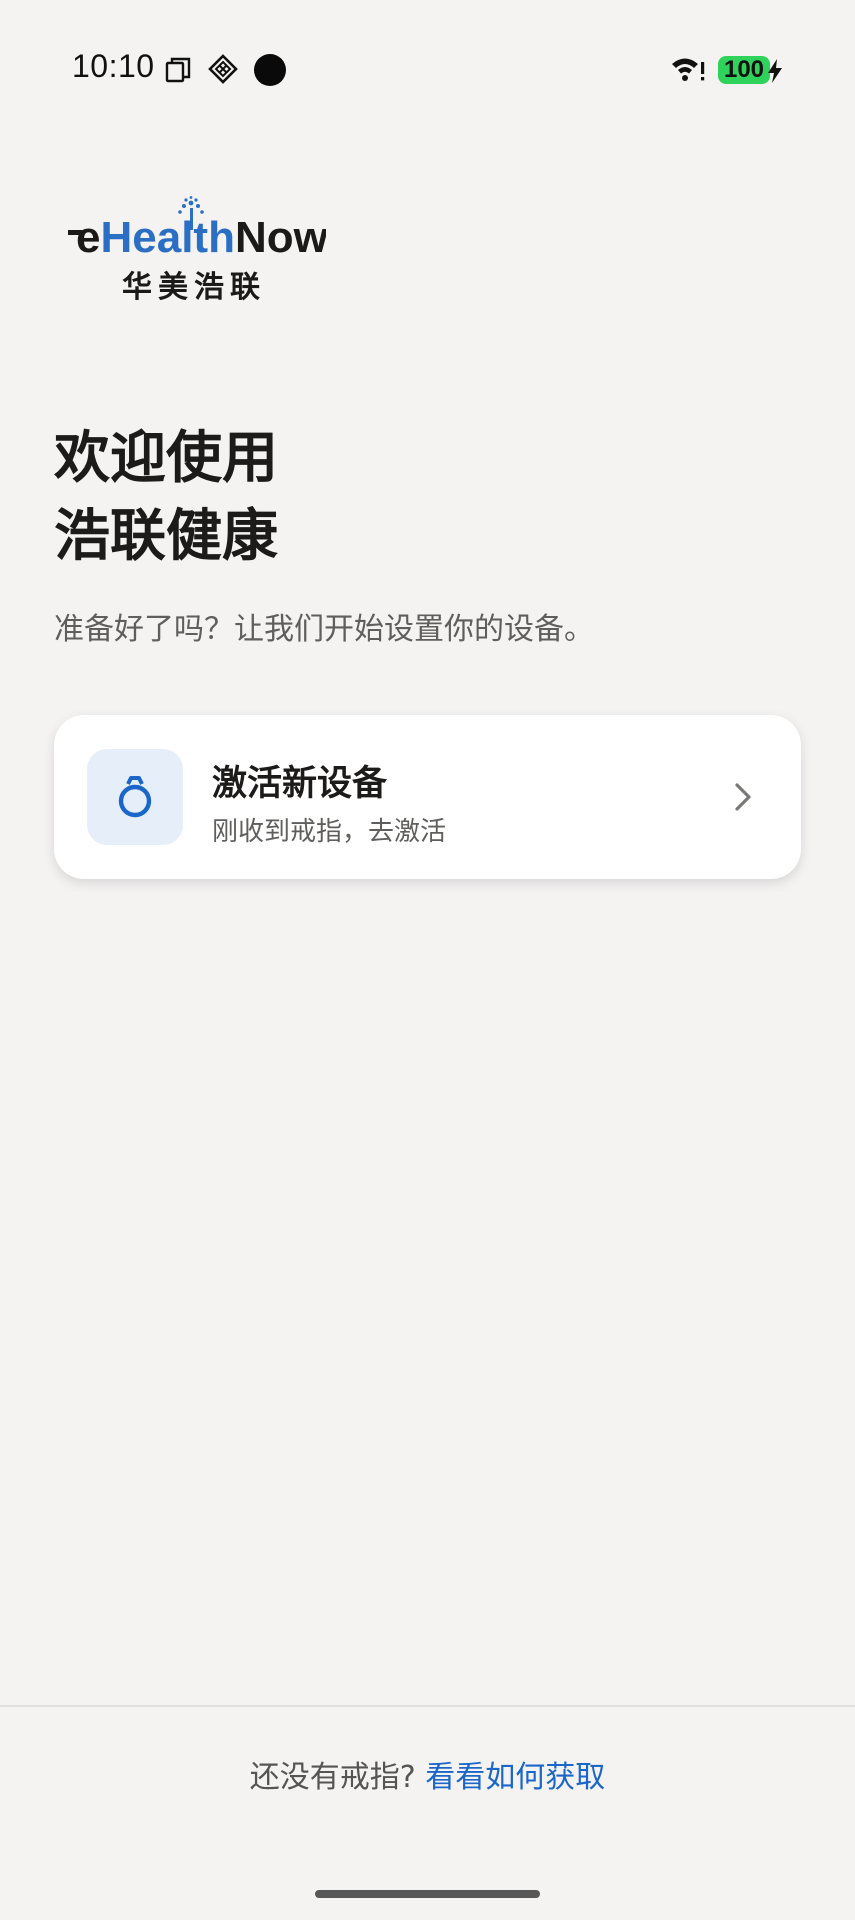  I want to click on logo-text-health: Health, so click(167, 236).